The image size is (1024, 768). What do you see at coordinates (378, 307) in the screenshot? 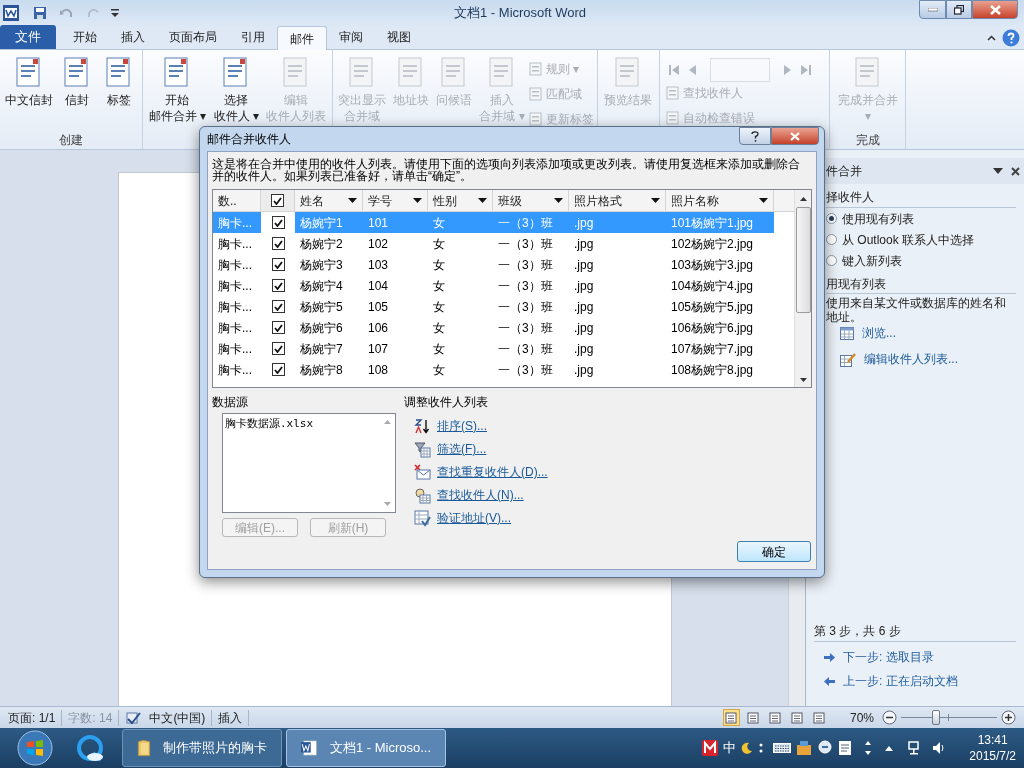
I see `table-cell-text: 105` at bounding box center [378, 307].